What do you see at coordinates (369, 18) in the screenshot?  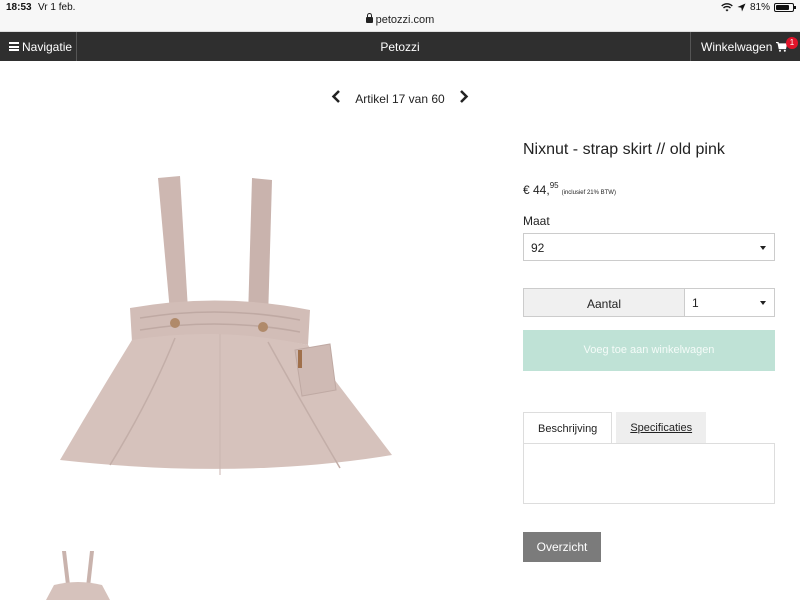 I see `lock-icon` at bounding box center [369, 18].